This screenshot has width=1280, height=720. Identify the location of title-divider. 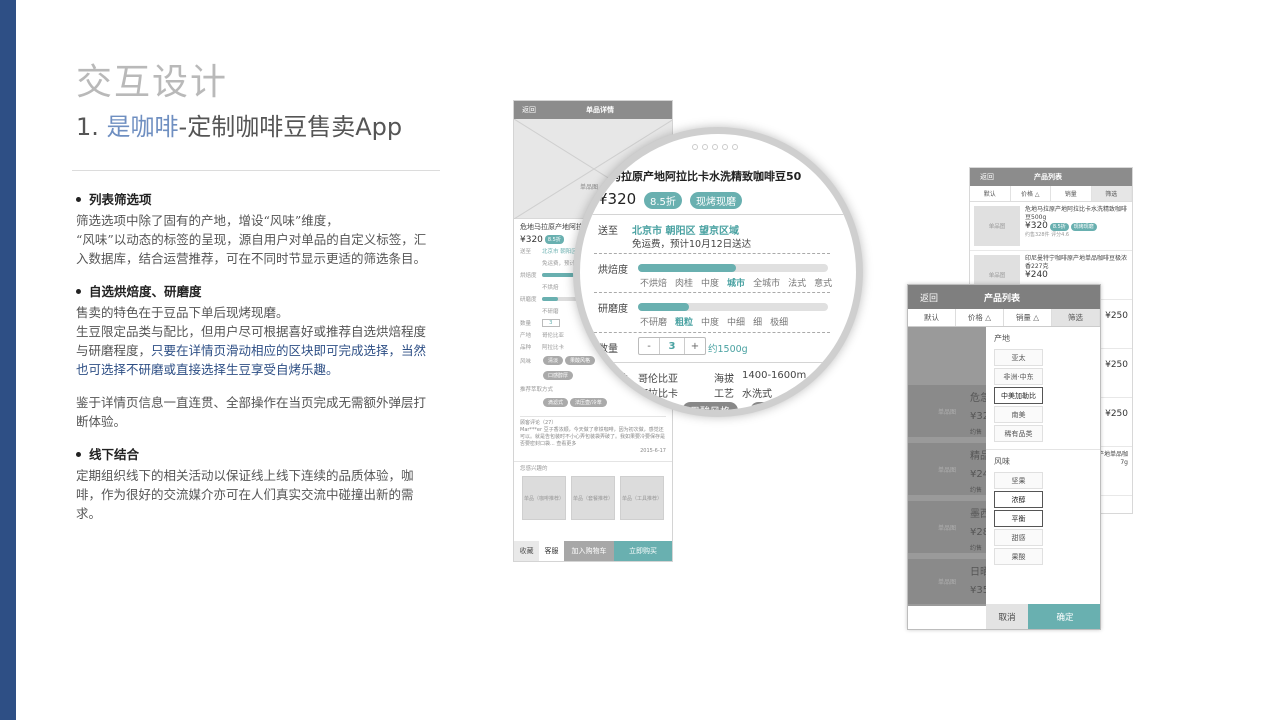
(256, 170).